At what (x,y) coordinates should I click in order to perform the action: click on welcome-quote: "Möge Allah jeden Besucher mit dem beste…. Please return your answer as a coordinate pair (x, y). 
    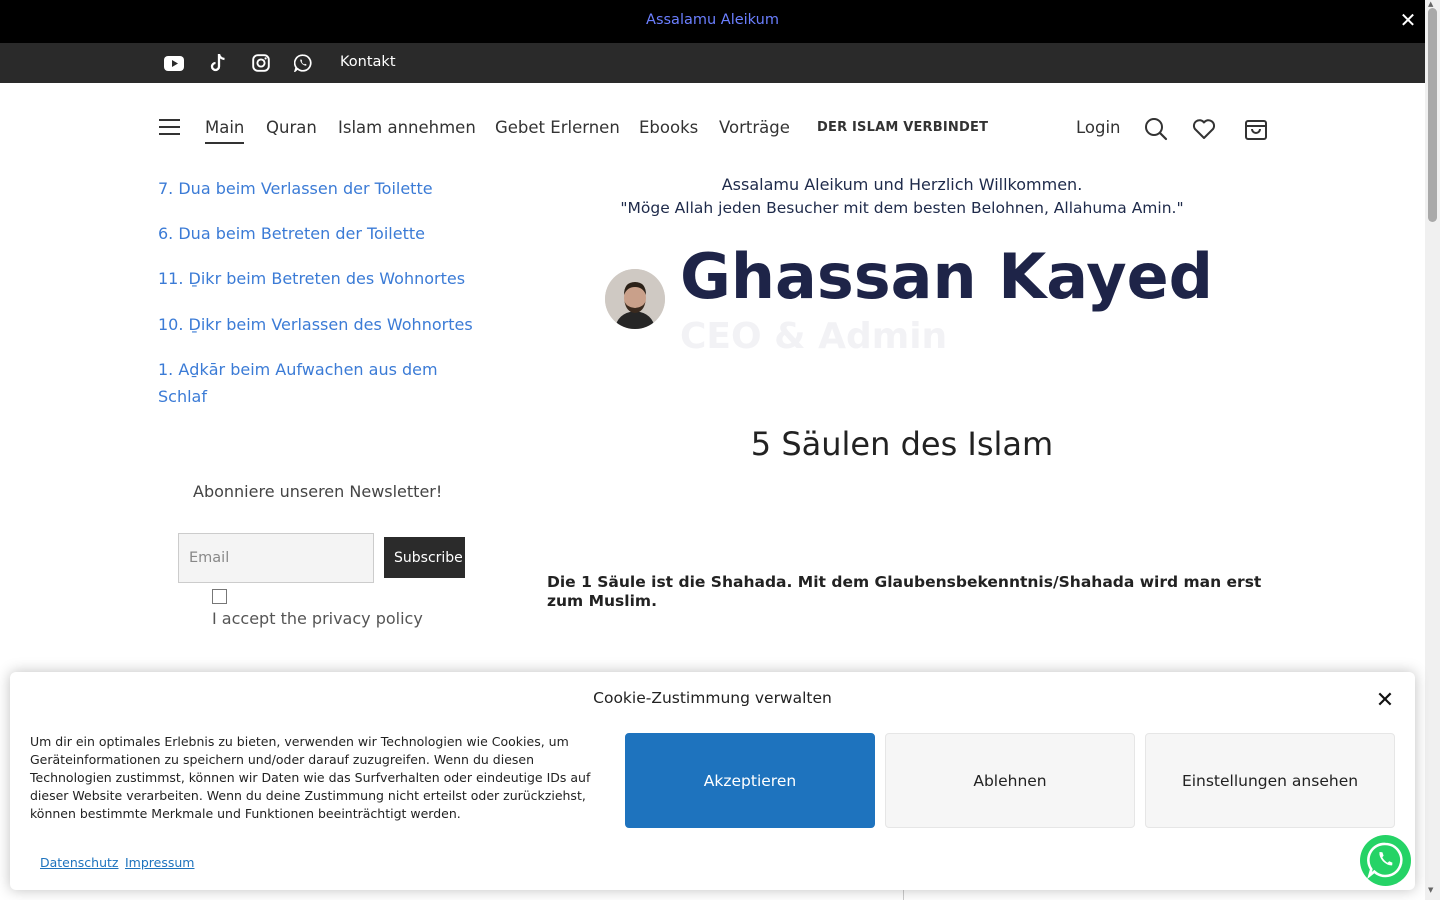
    Looking at the image, I should click on (902, 208).